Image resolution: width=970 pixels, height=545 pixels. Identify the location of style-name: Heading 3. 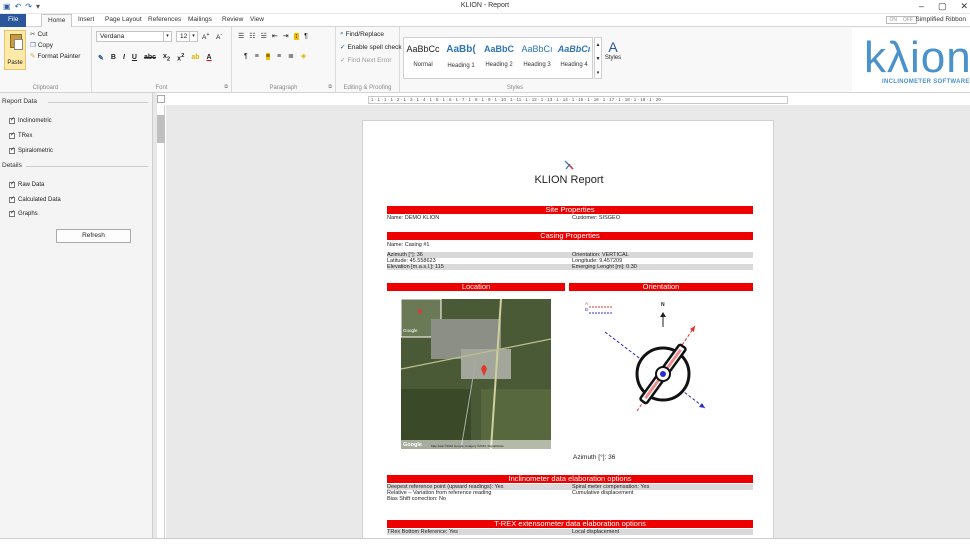
(537, 65).